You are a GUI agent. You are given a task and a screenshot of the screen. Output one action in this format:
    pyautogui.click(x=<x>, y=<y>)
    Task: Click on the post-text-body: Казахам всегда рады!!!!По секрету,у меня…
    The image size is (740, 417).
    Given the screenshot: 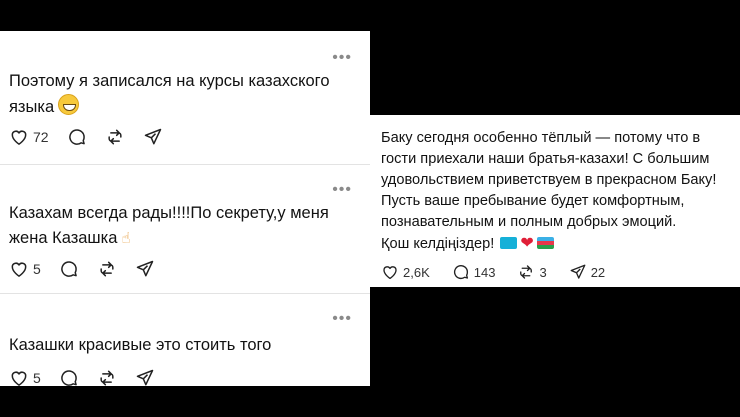 What is the action you would take?
    pyautogui.click(x=169, y=225)
    